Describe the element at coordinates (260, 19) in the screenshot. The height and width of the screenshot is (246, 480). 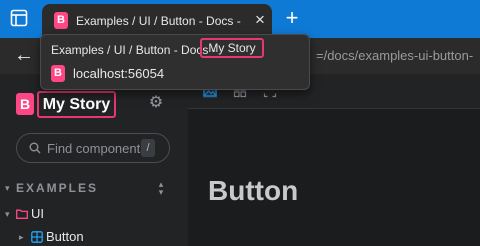
I see `close-tab-icon: ×` at that location.